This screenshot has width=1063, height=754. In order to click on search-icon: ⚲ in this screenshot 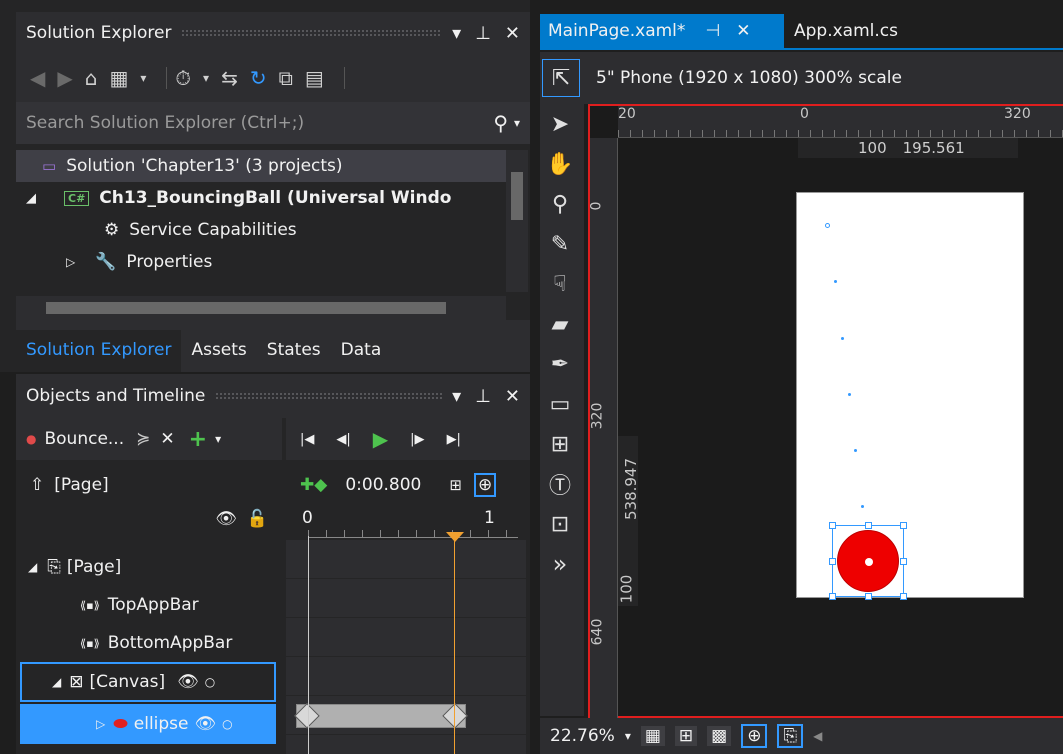, I will do `click(500, 123)`.